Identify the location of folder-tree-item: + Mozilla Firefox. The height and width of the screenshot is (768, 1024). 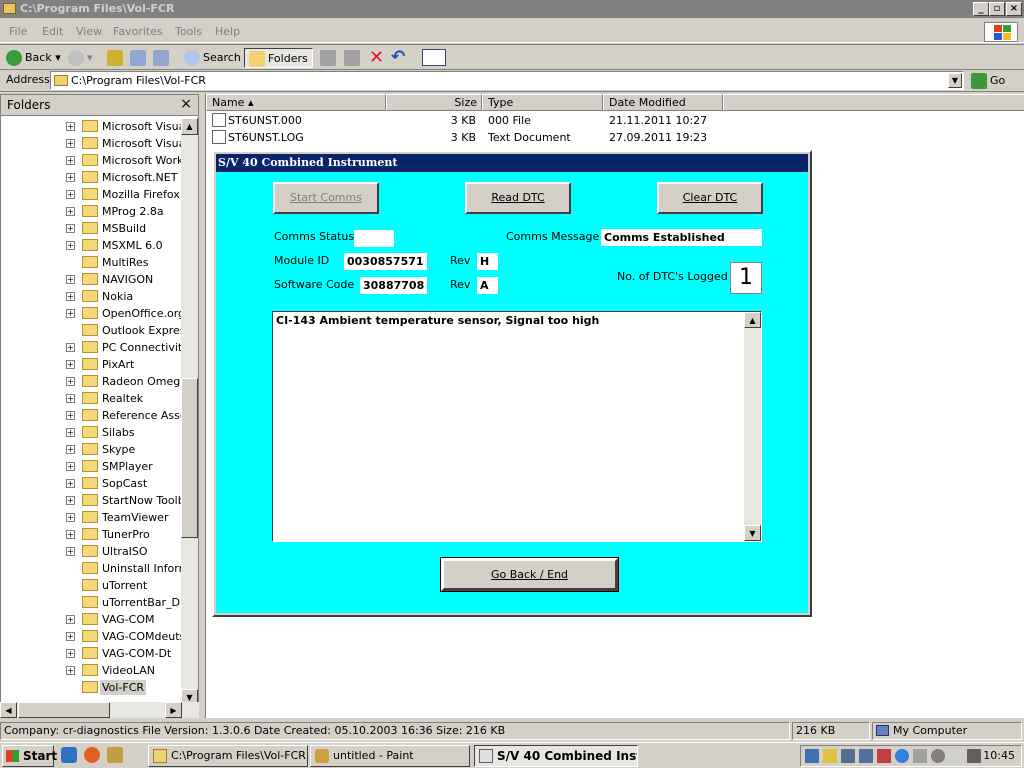
(91, 194).